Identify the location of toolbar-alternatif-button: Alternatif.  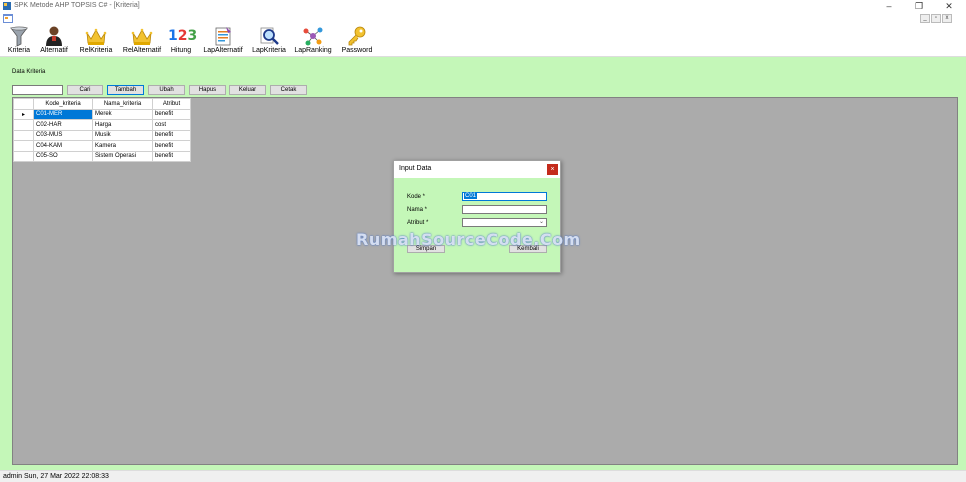
(54, 40).